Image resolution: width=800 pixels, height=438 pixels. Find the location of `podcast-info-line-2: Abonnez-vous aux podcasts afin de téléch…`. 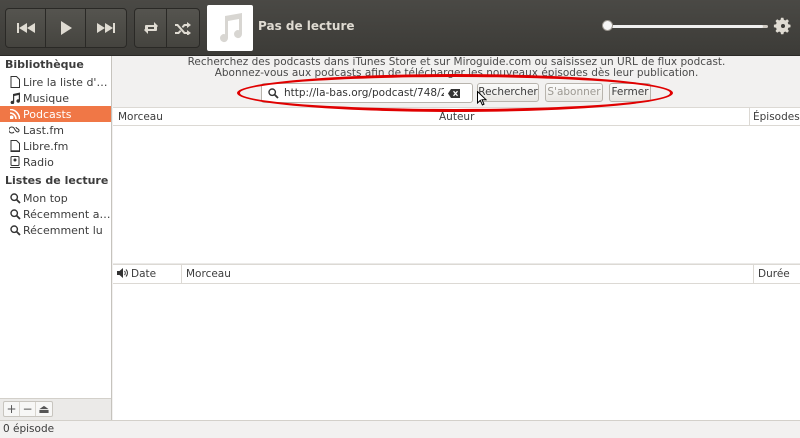

podcast-info-line-2: Abonnez-vous aux podcasts afin de téléch… is located at coordinates (456, 73).